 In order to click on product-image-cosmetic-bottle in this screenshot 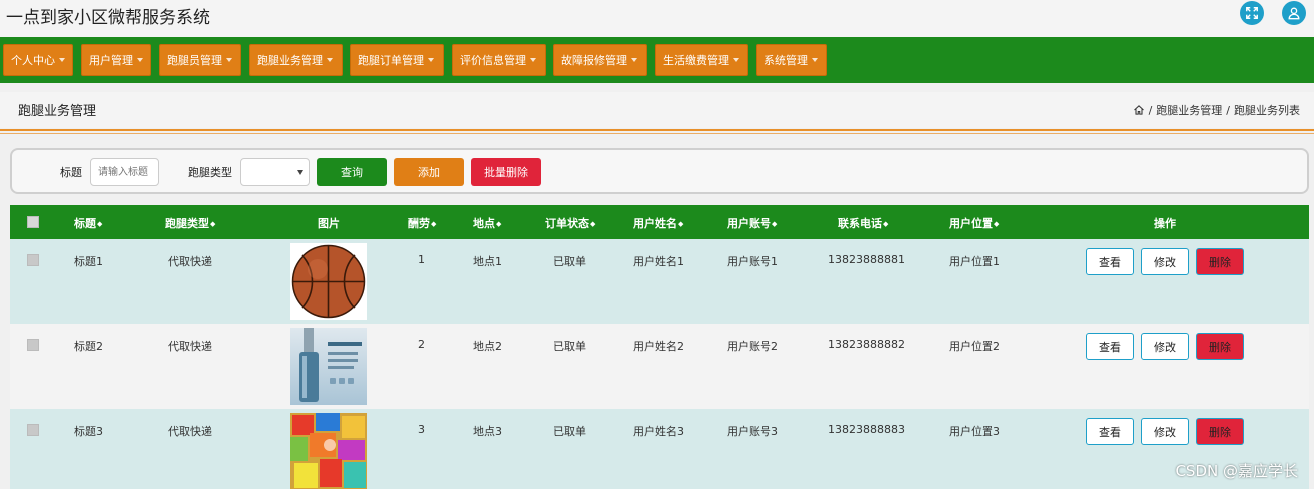, I will do `click(328, 366)`.